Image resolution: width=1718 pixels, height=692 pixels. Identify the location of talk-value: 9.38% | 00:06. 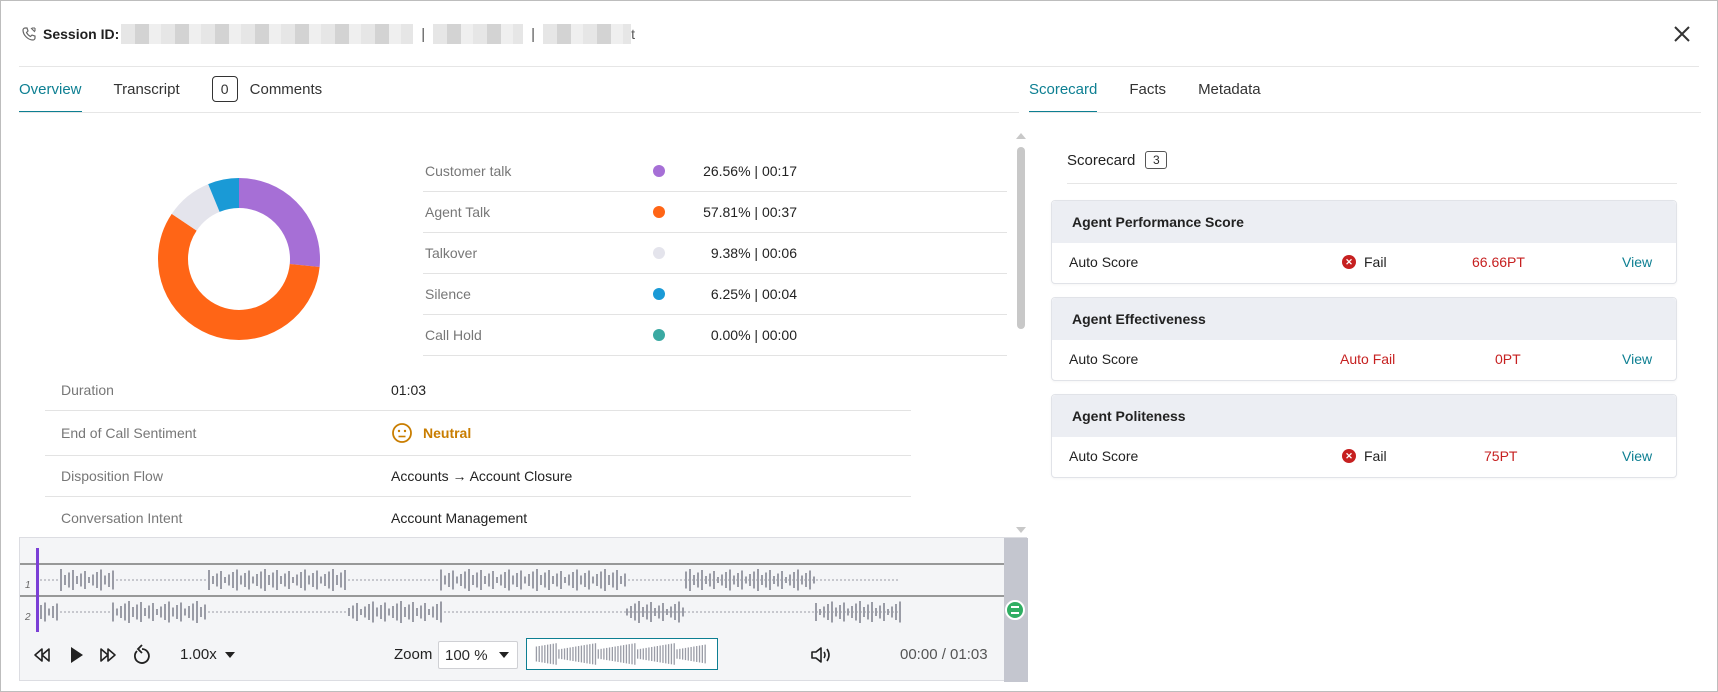
(753, 253).